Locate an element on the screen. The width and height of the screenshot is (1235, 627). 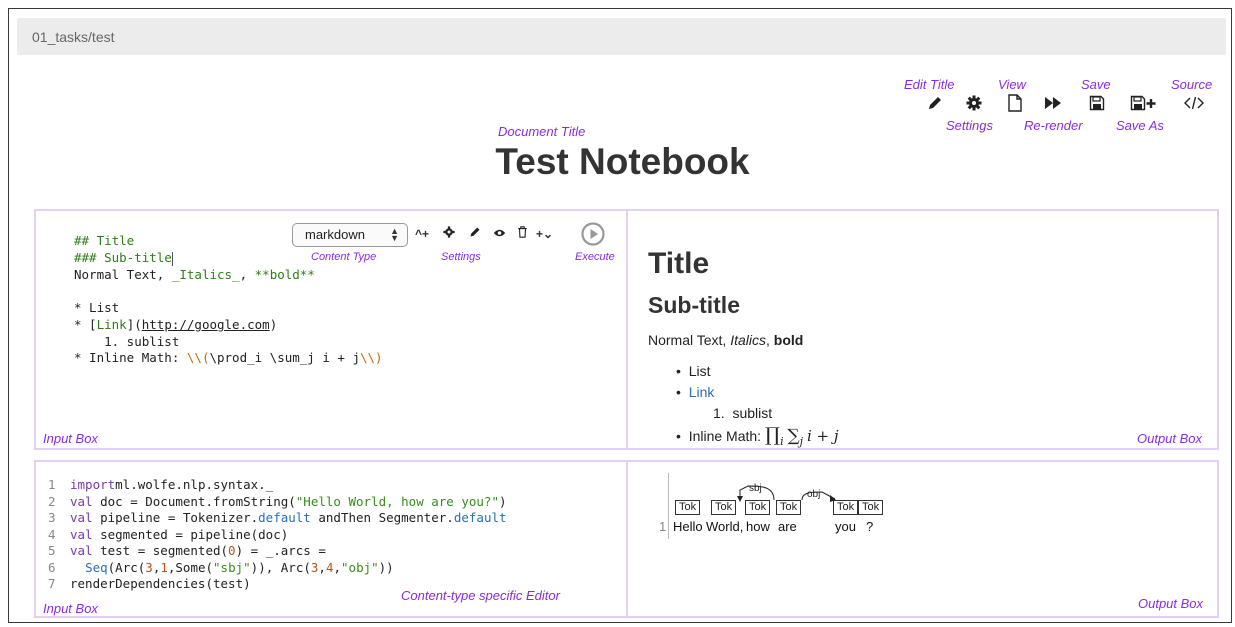
token-word: how is located at coordinates (758, 526).